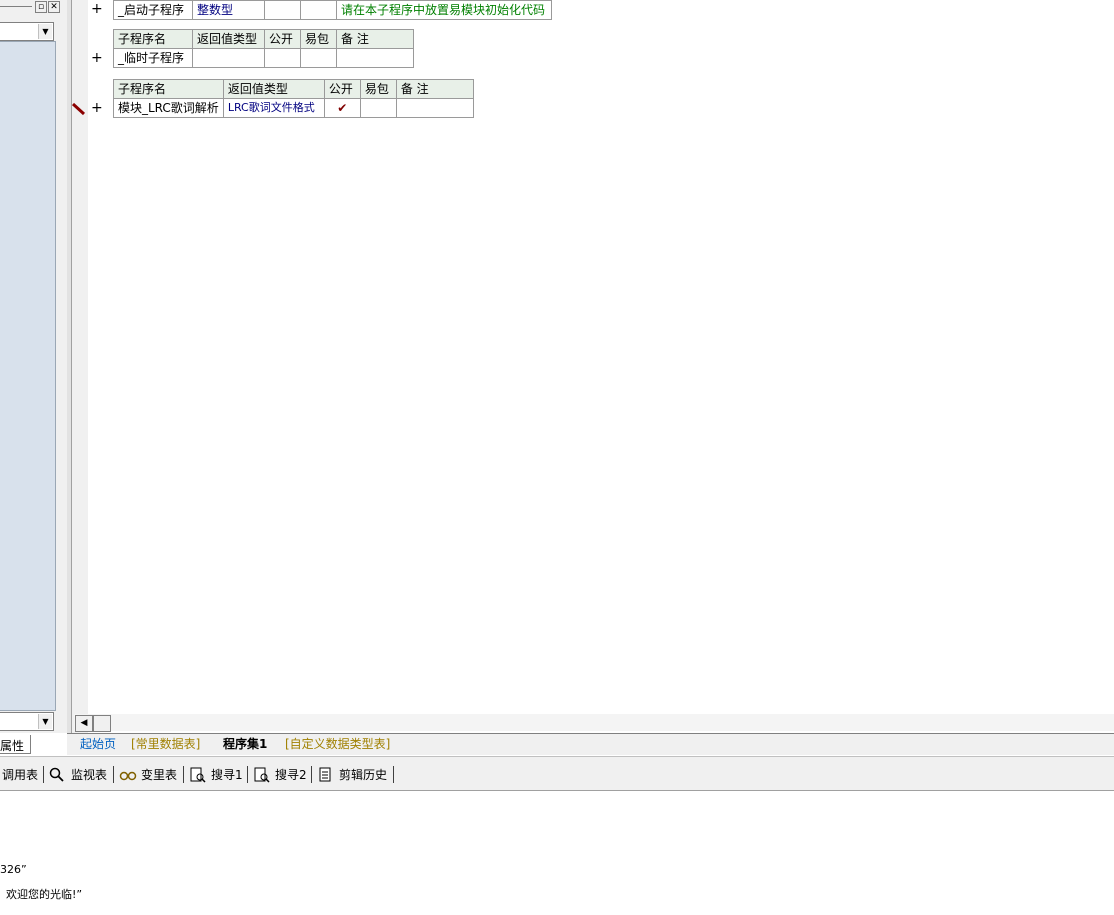  I want to click on startup-public, so click(282, 10).